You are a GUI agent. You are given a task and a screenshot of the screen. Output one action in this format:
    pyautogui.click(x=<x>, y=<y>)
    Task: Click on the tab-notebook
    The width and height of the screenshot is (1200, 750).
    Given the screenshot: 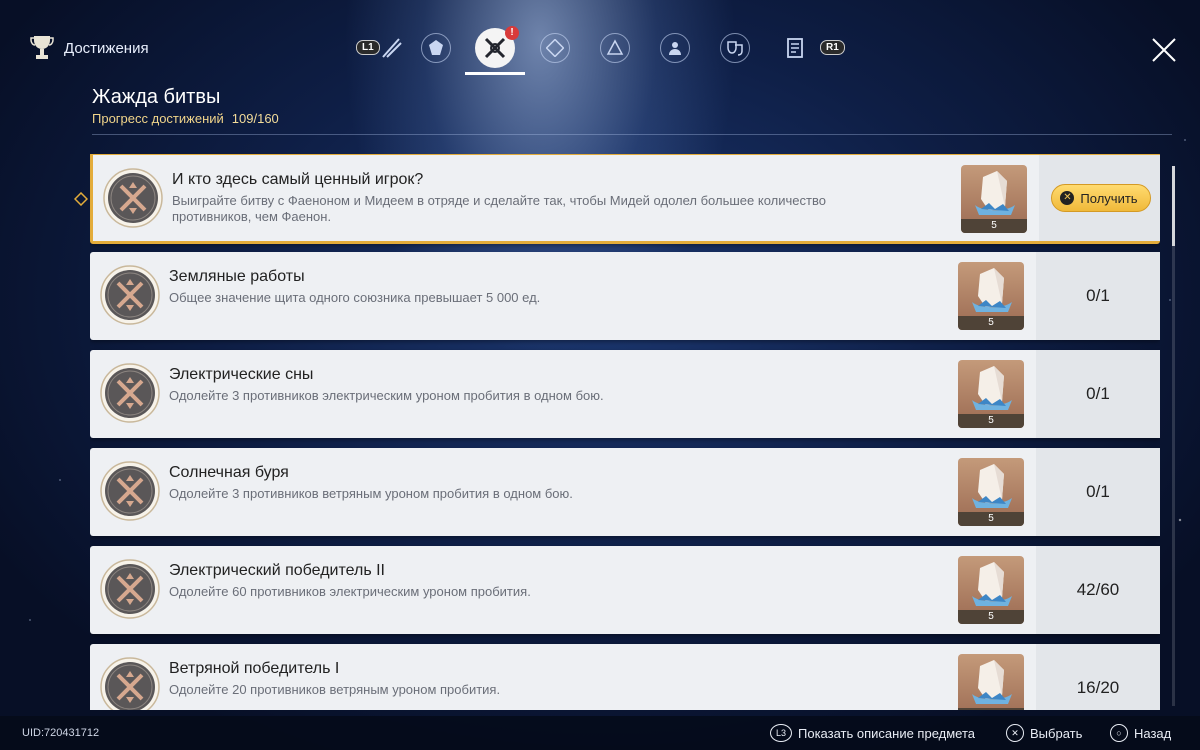 What is the action you would take?
    pyautogui.click(x=795, y=48)
    